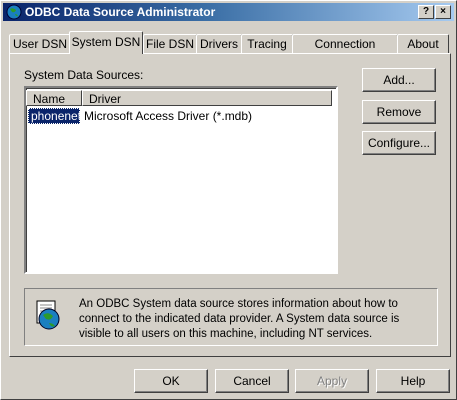 The width and height of the screenshot is (457, 400). What do you see at coordinates (443, 12) in the screenshot?
I see `close-title-button: ×` at bounding box center [443, 12].